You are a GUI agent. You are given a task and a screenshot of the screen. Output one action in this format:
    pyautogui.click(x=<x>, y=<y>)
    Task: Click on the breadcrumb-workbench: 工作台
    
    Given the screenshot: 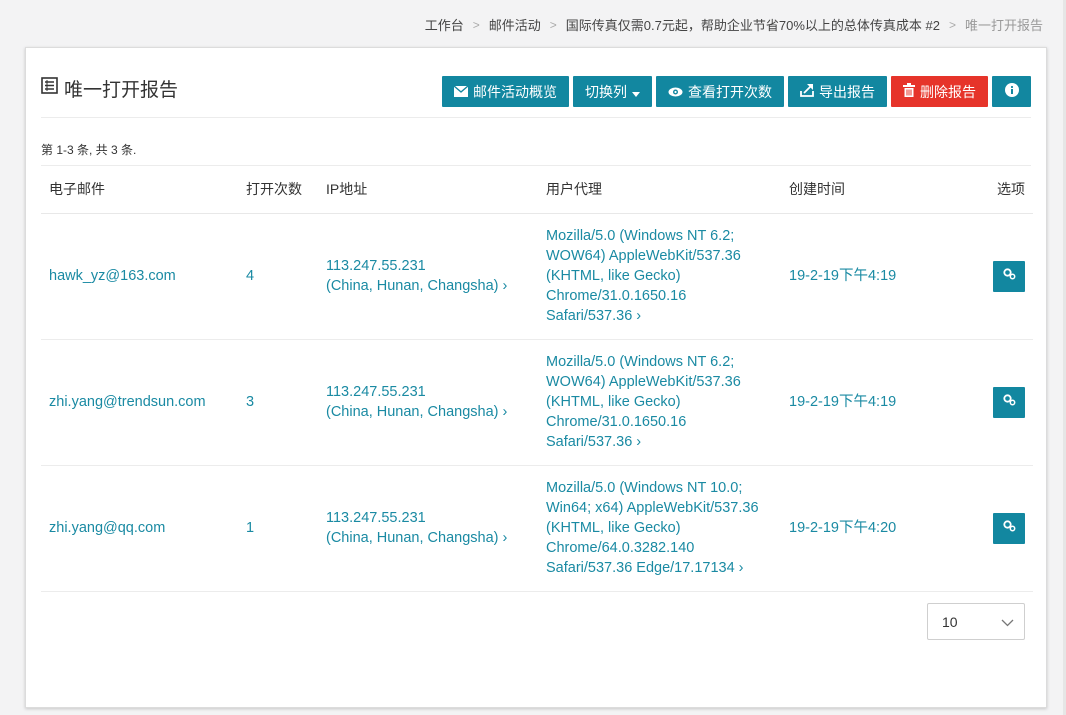 What is the action you would take?
    pyautogui.click(x=444, y=24)
    